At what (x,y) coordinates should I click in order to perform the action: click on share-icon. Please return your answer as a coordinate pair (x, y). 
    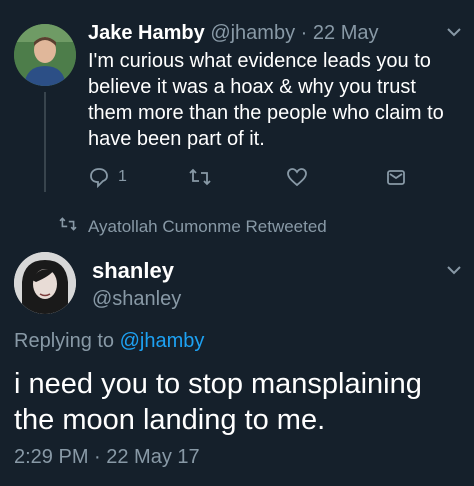
    Looking at the image, I should click on (396, 177).